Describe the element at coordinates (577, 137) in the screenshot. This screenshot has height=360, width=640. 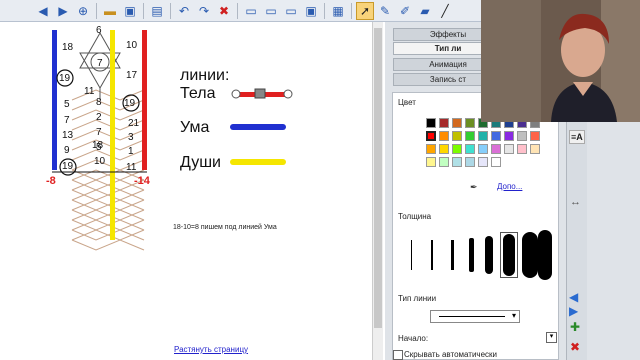
I see `properties-icon: ≡A` at that location.